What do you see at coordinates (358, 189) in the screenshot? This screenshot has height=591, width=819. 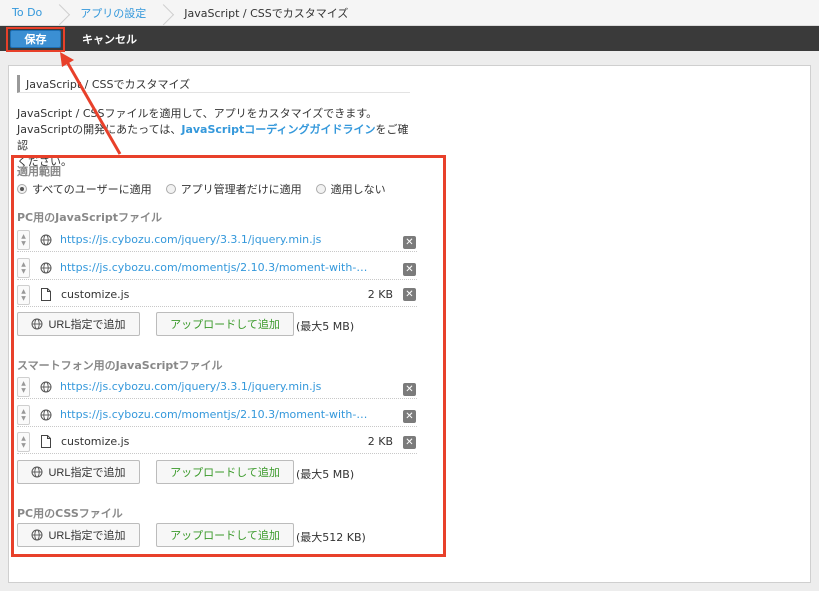 I see `scope-option-label: 適用しない` at bounding box center [358, 189].